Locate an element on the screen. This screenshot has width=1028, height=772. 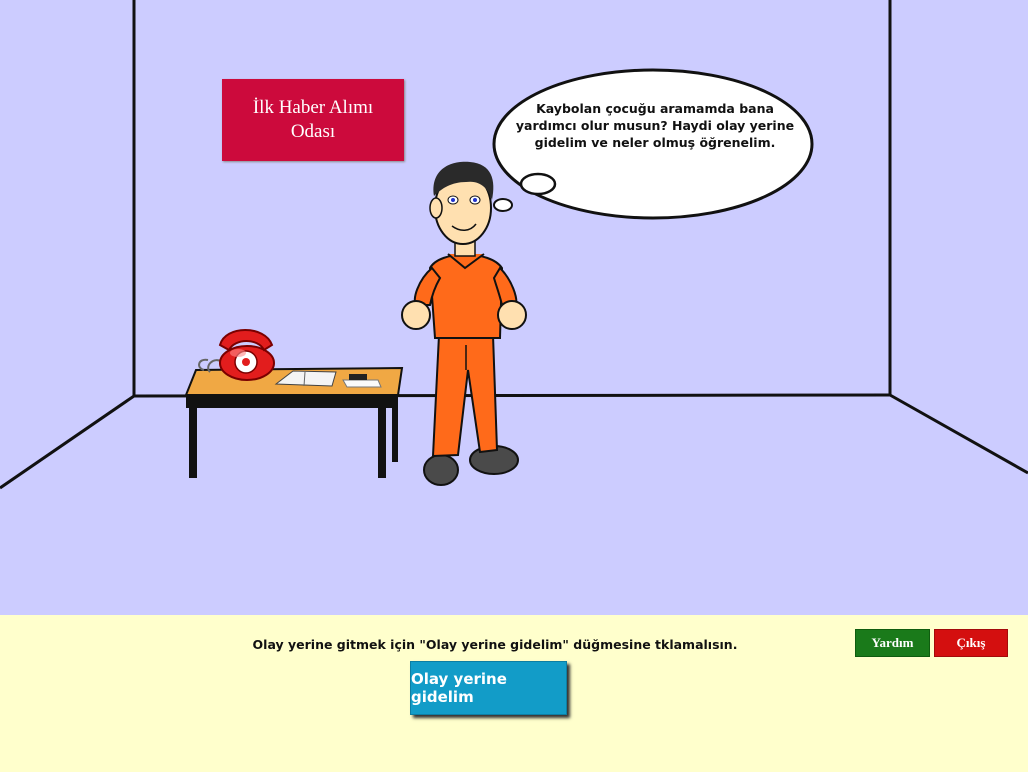
goto-scene-button: Olay yerine gidelim is located at coordinates (488, 688).